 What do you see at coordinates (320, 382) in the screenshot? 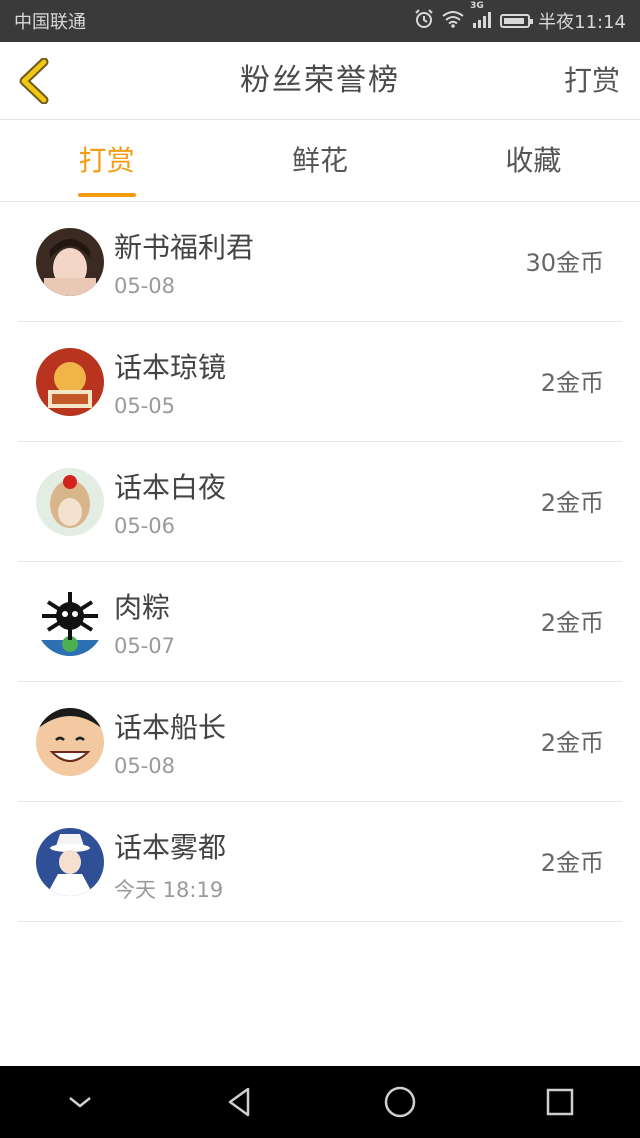
I see `list-item: 话本琼镜 05-05 2金币` at bounding box center [320, 382].